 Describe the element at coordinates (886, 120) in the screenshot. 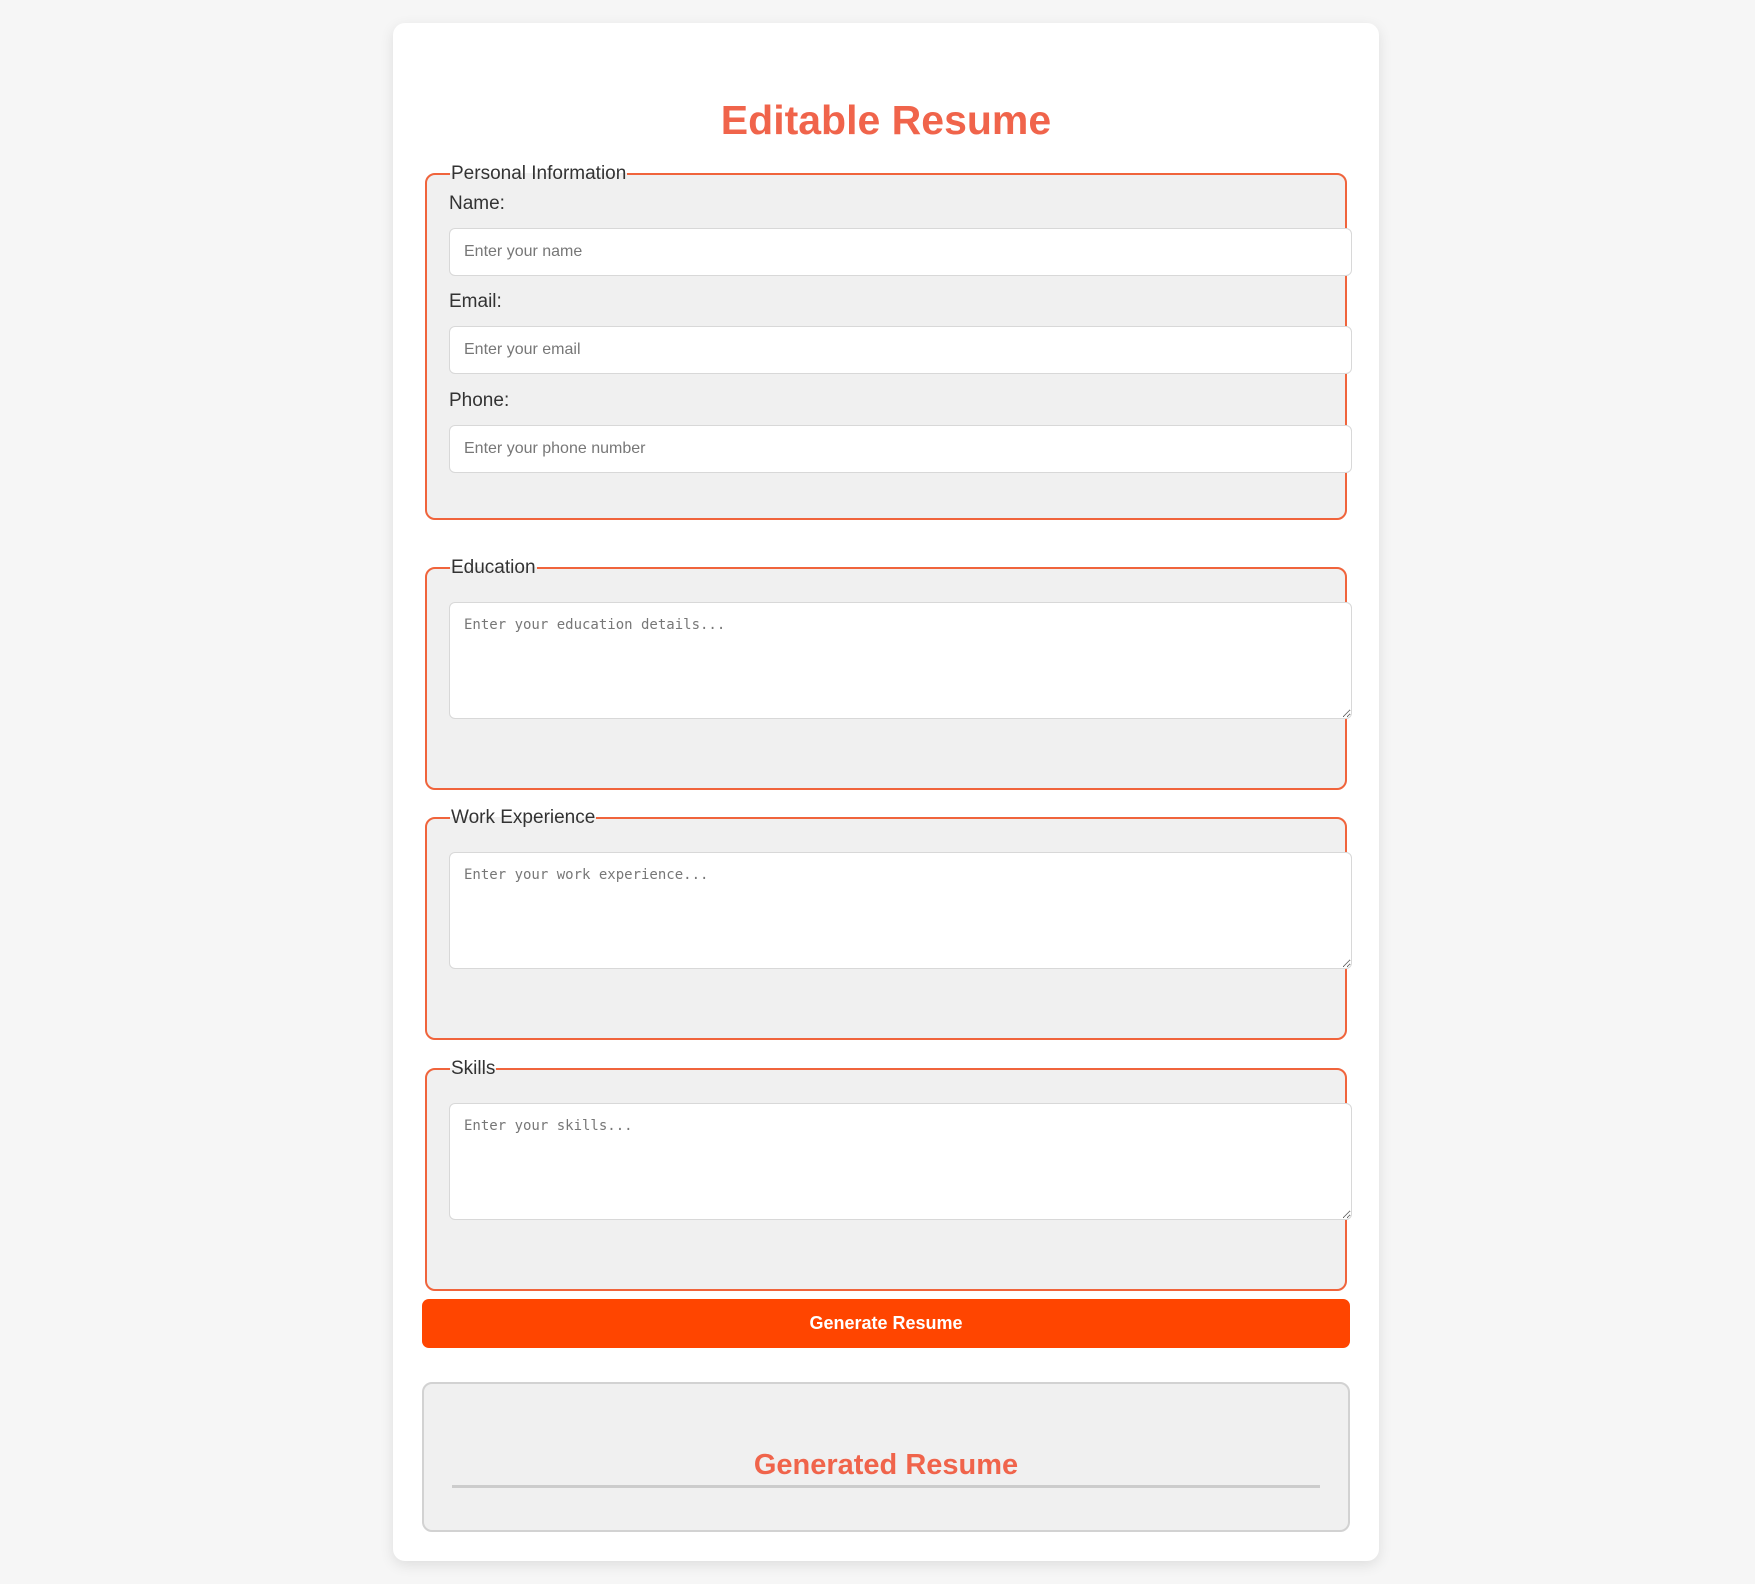

I see `page-title: Editable Resume` at that location.